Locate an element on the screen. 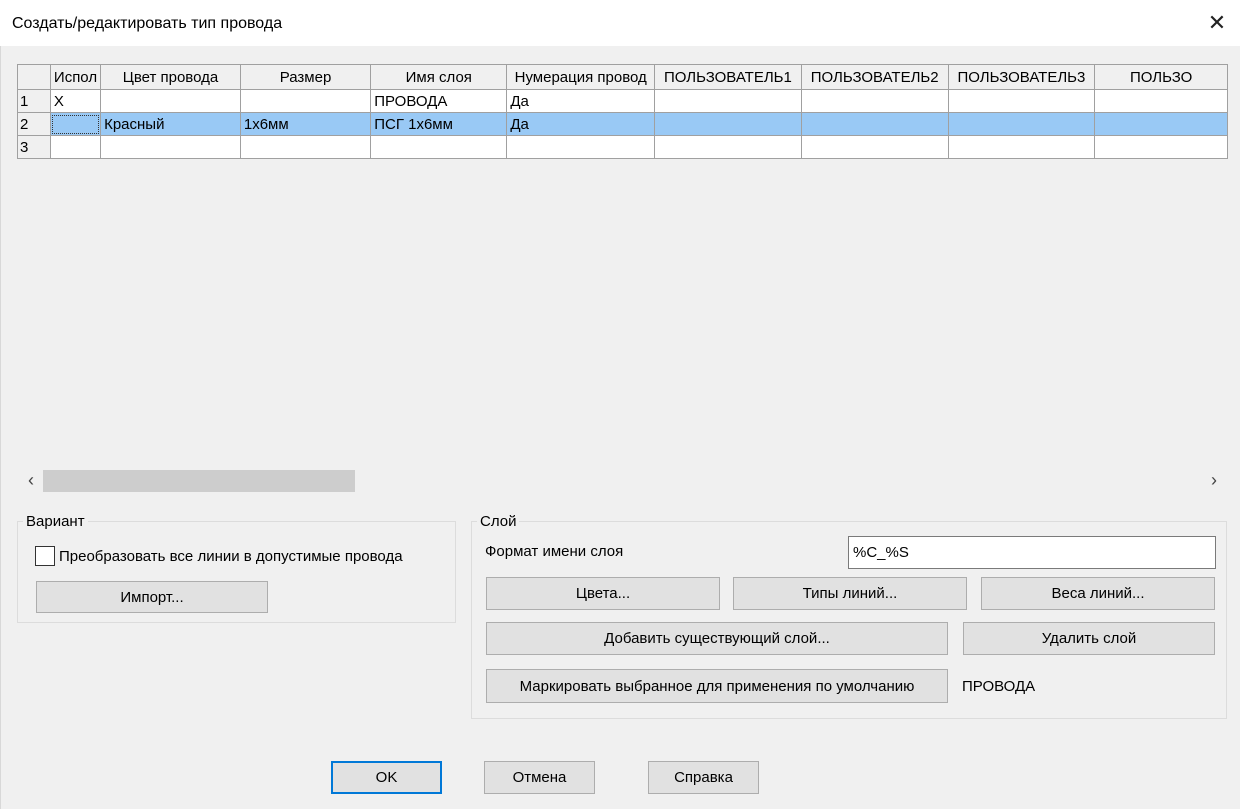 The height and width of the screenshot is (809, 1240). close-icon: ✕ is located at coordinates (1217, 22).